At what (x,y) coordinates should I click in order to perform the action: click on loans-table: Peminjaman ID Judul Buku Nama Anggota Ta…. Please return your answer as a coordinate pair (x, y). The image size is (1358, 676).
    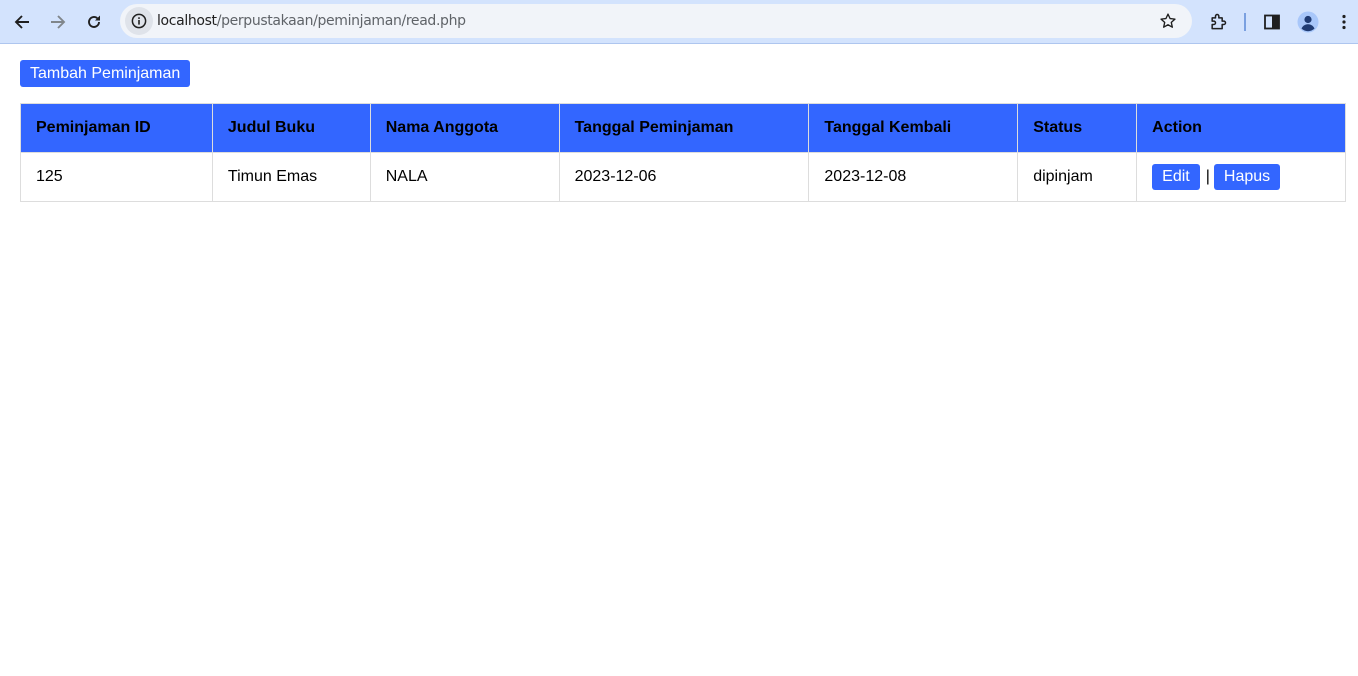
    Looking at the image, I should click on (683, 152).